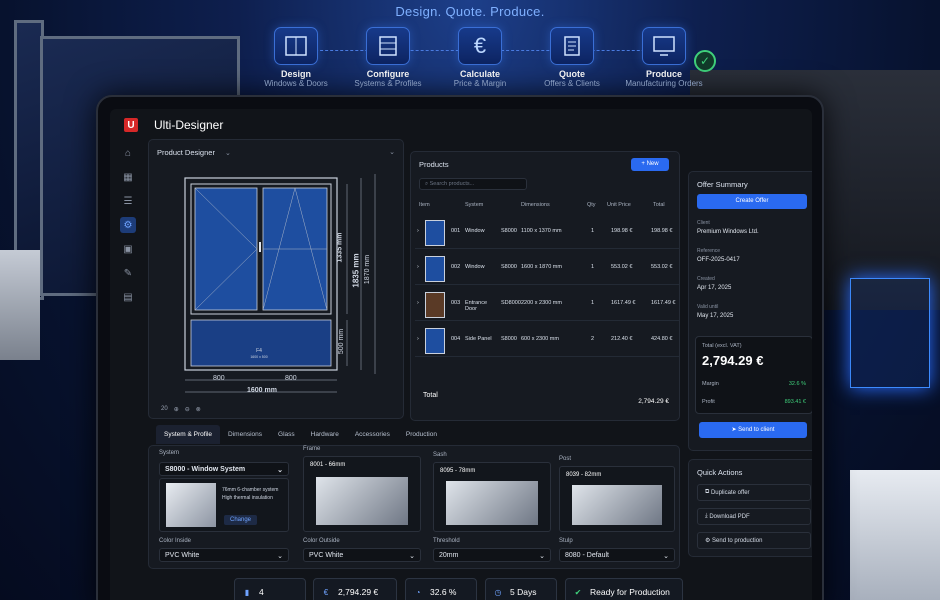  Describe the element at coordinates (295, 74) in the screenshot. I see `step-title: Design` at that location.